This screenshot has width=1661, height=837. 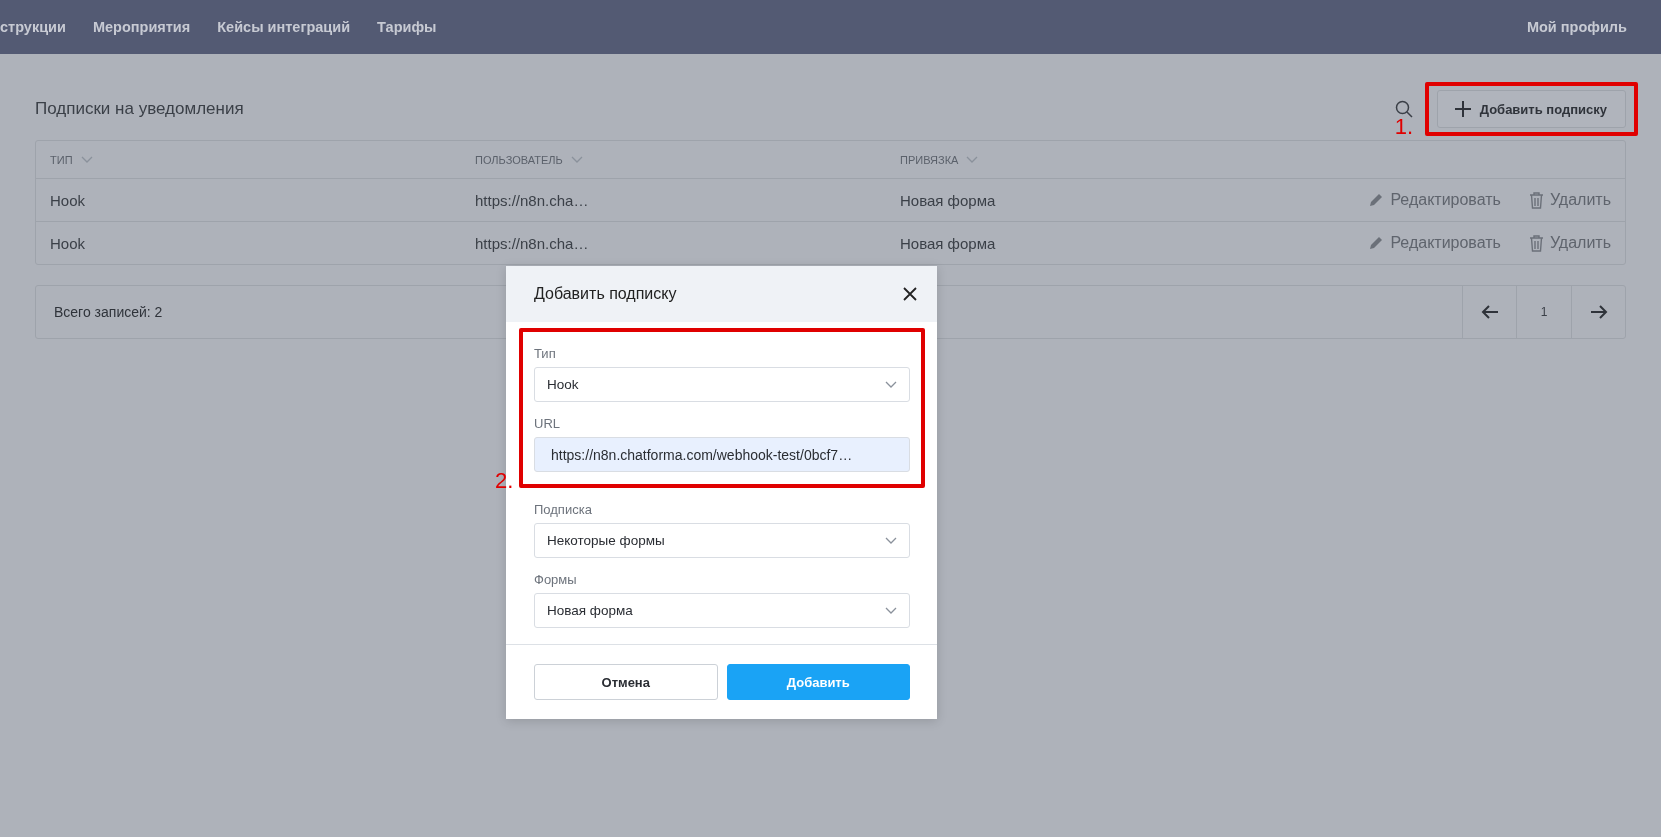 What do you see at coordinates (1462, 109) in the screenshot?
I see `plus-icon` at bounding box center [1462, 109].